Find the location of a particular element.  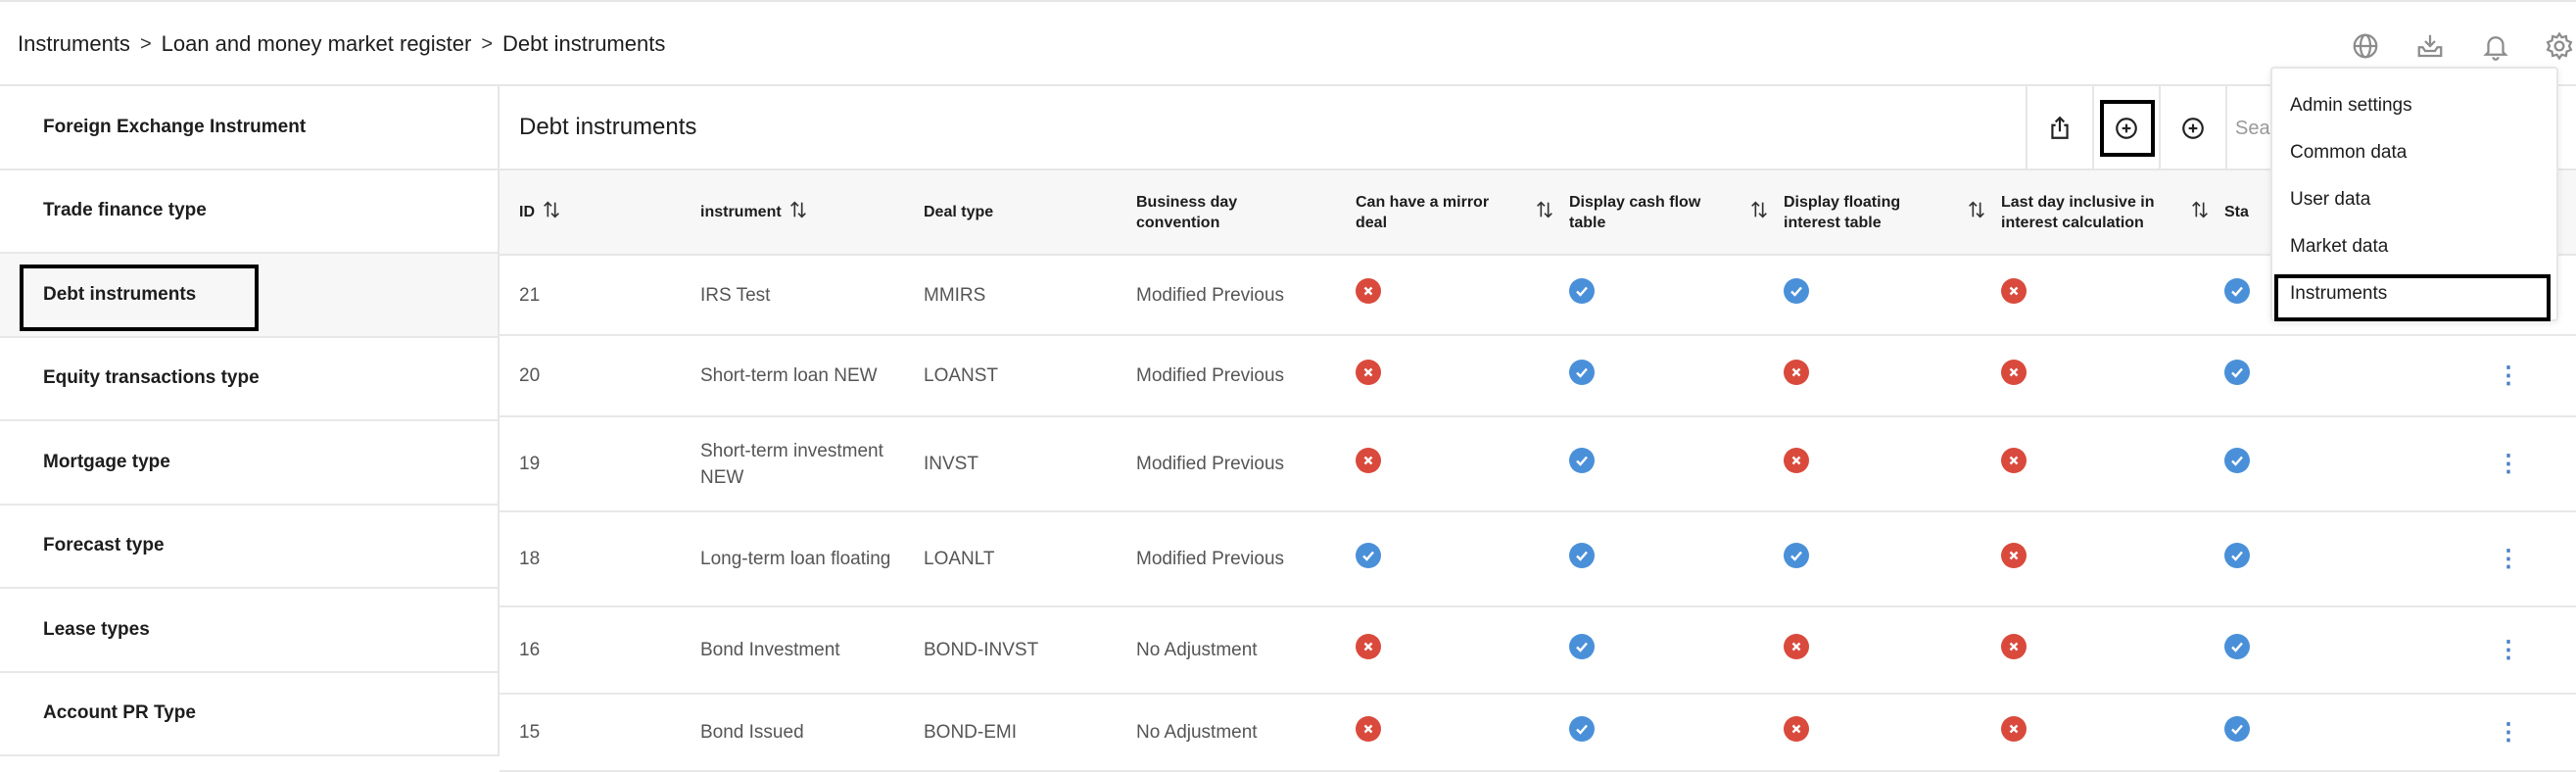

sidebar-item-lease: Lease types is located at coordinates (249, 631).